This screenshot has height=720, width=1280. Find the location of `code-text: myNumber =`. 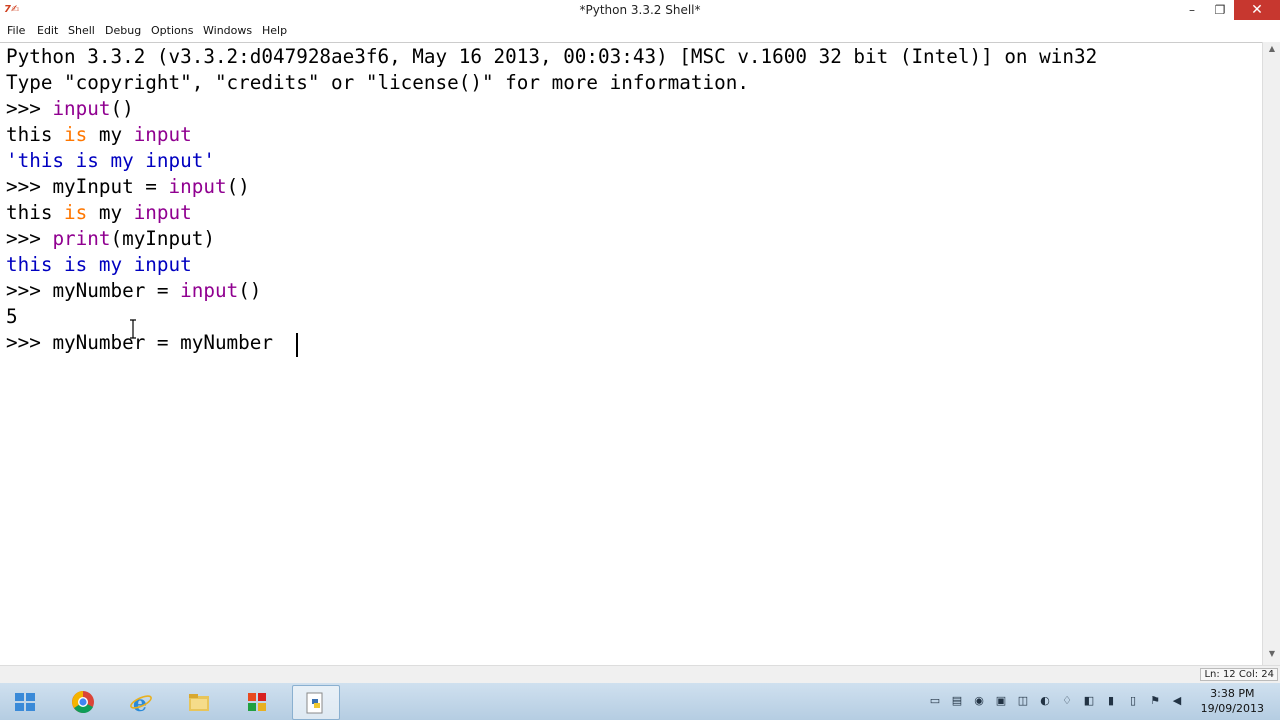

code-text: myNumber = is located at coordinates (116, 290).